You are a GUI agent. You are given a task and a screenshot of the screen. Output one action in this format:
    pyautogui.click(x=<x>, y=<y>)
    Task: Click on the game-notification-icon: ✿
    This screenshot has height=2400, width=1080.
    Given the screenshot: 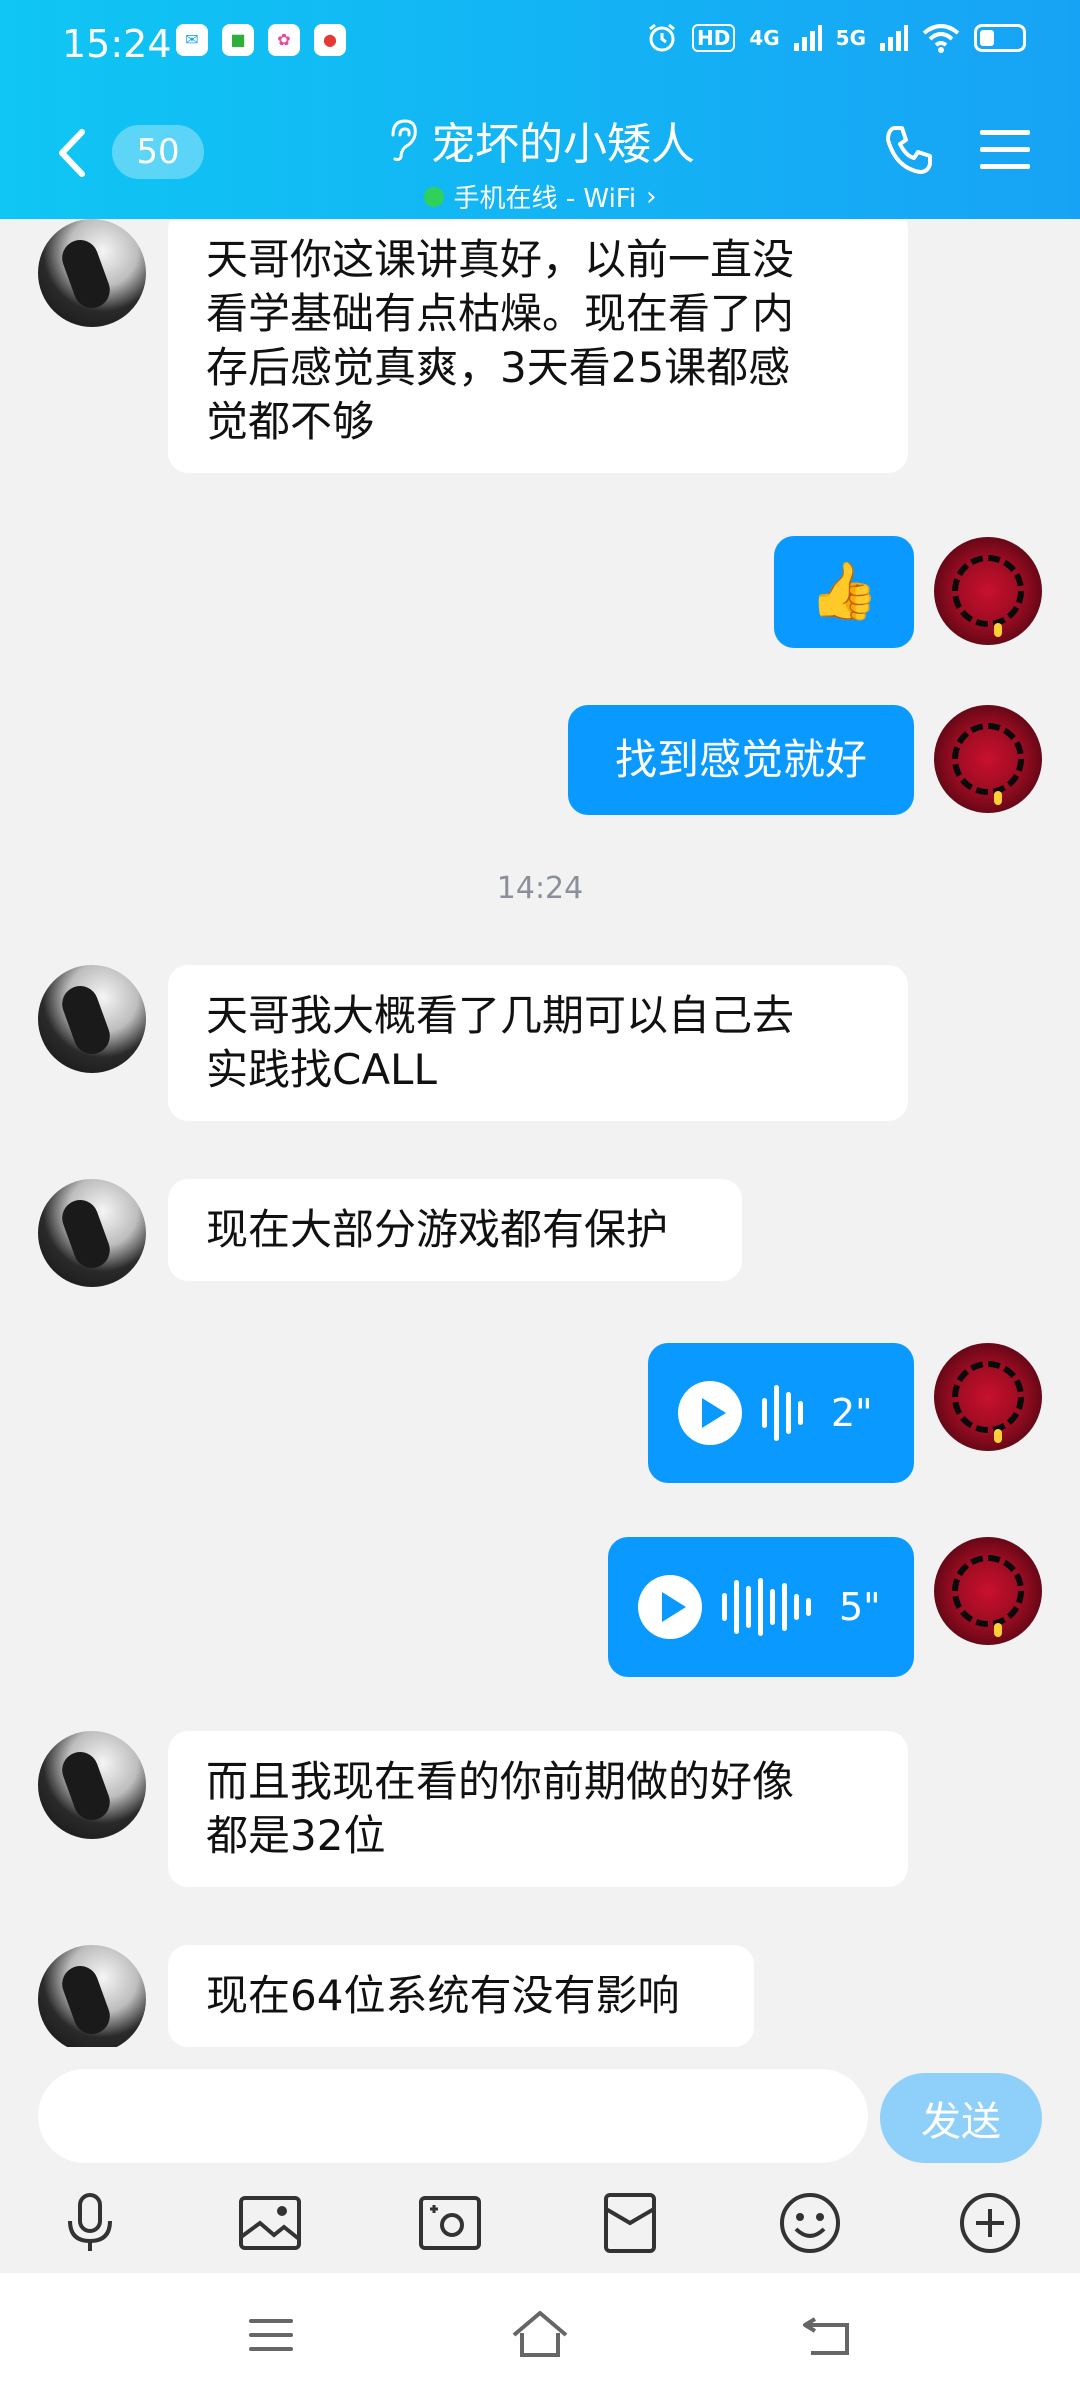 What is the action you would take?
    pyautogui.click(x=284, y=40)
    